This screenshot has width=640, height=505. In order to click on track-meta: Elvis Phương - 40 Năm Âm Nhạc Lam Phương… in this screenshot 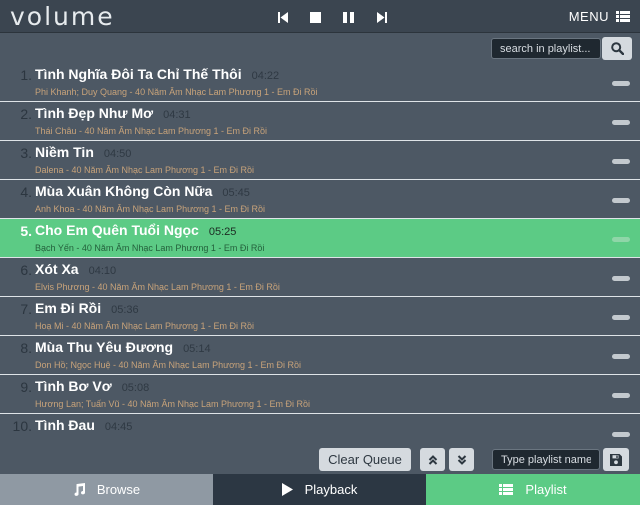, I will do `click(157, 287)`.